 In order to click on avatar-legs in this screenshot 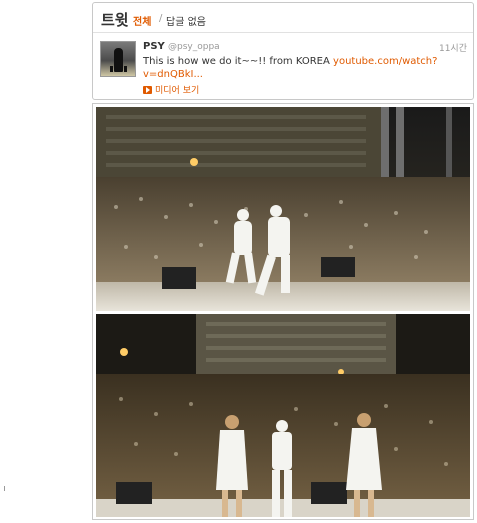, I will do `click(118, 69)`.